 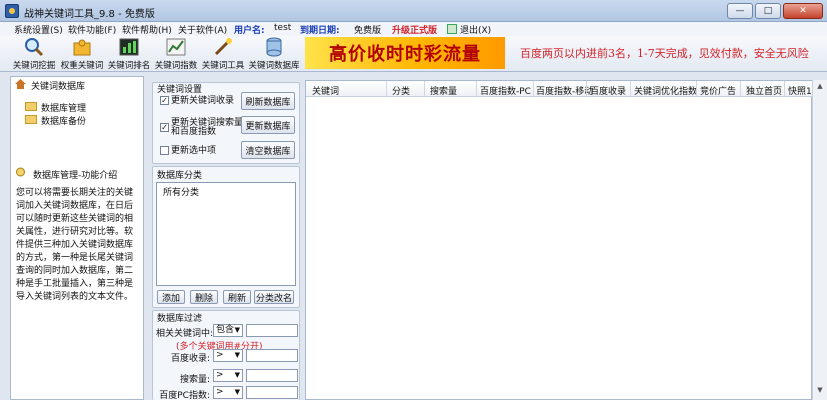 What do you see at coordinates (194, 151) in the screenshot?
I see `checkbox-label: 更新选中项` at bounding box center [194, 151].